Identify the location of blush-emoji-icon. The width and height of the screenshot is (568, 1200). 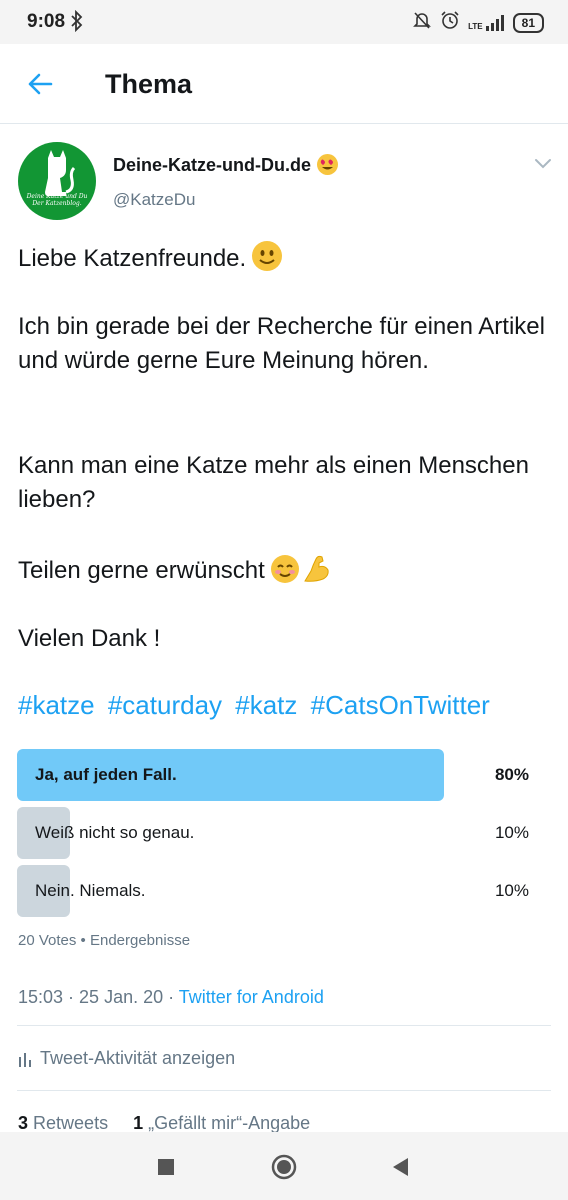
(284, 569).